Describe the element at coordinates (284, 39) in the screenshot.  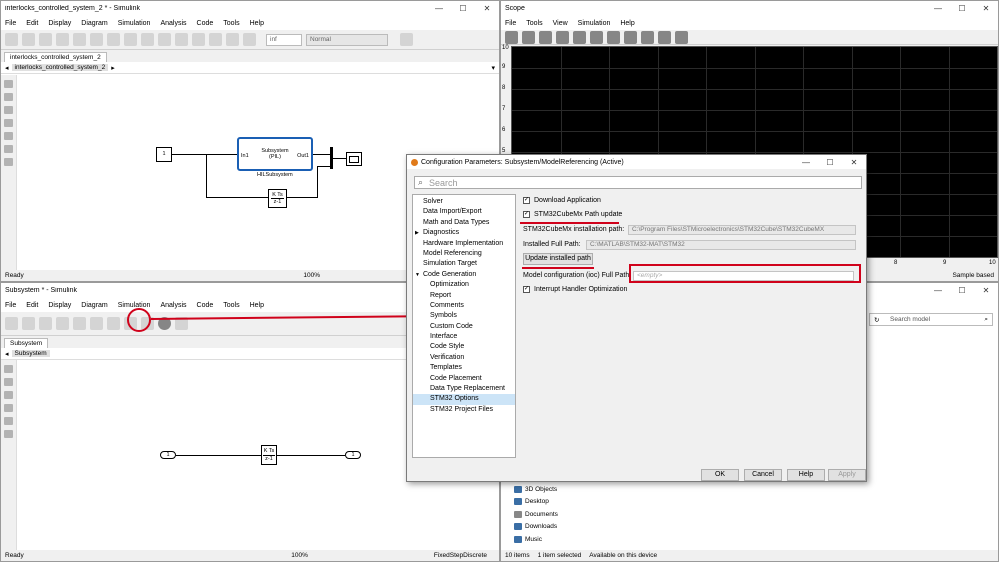
I see `stop-time-input: inf` at that location.